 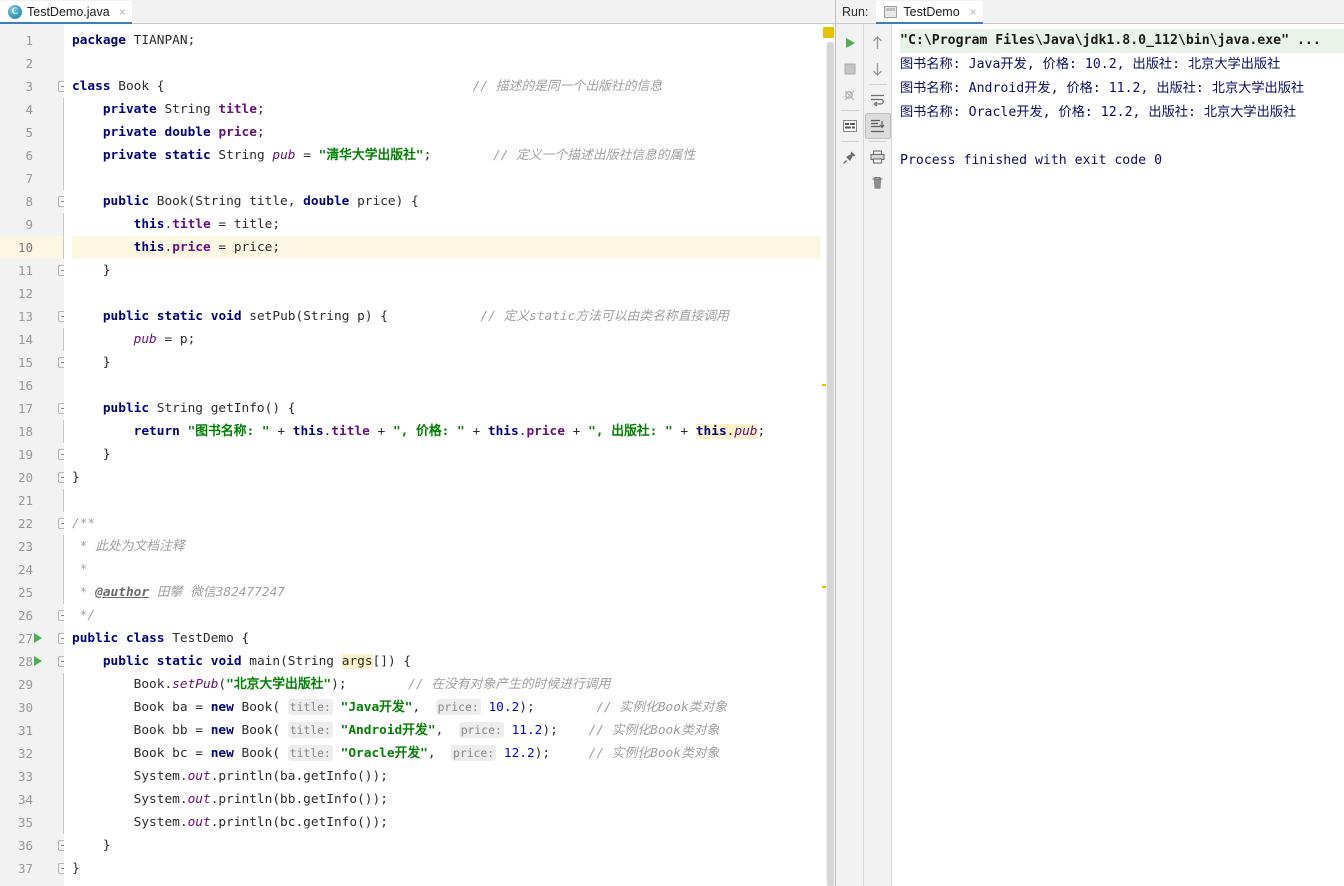 What do you see at coordinates (453, 86) in the screenshot?
I see `code-line: class Book { // 描述的是同一个出版社的信息` at bounding box center [453, 86].